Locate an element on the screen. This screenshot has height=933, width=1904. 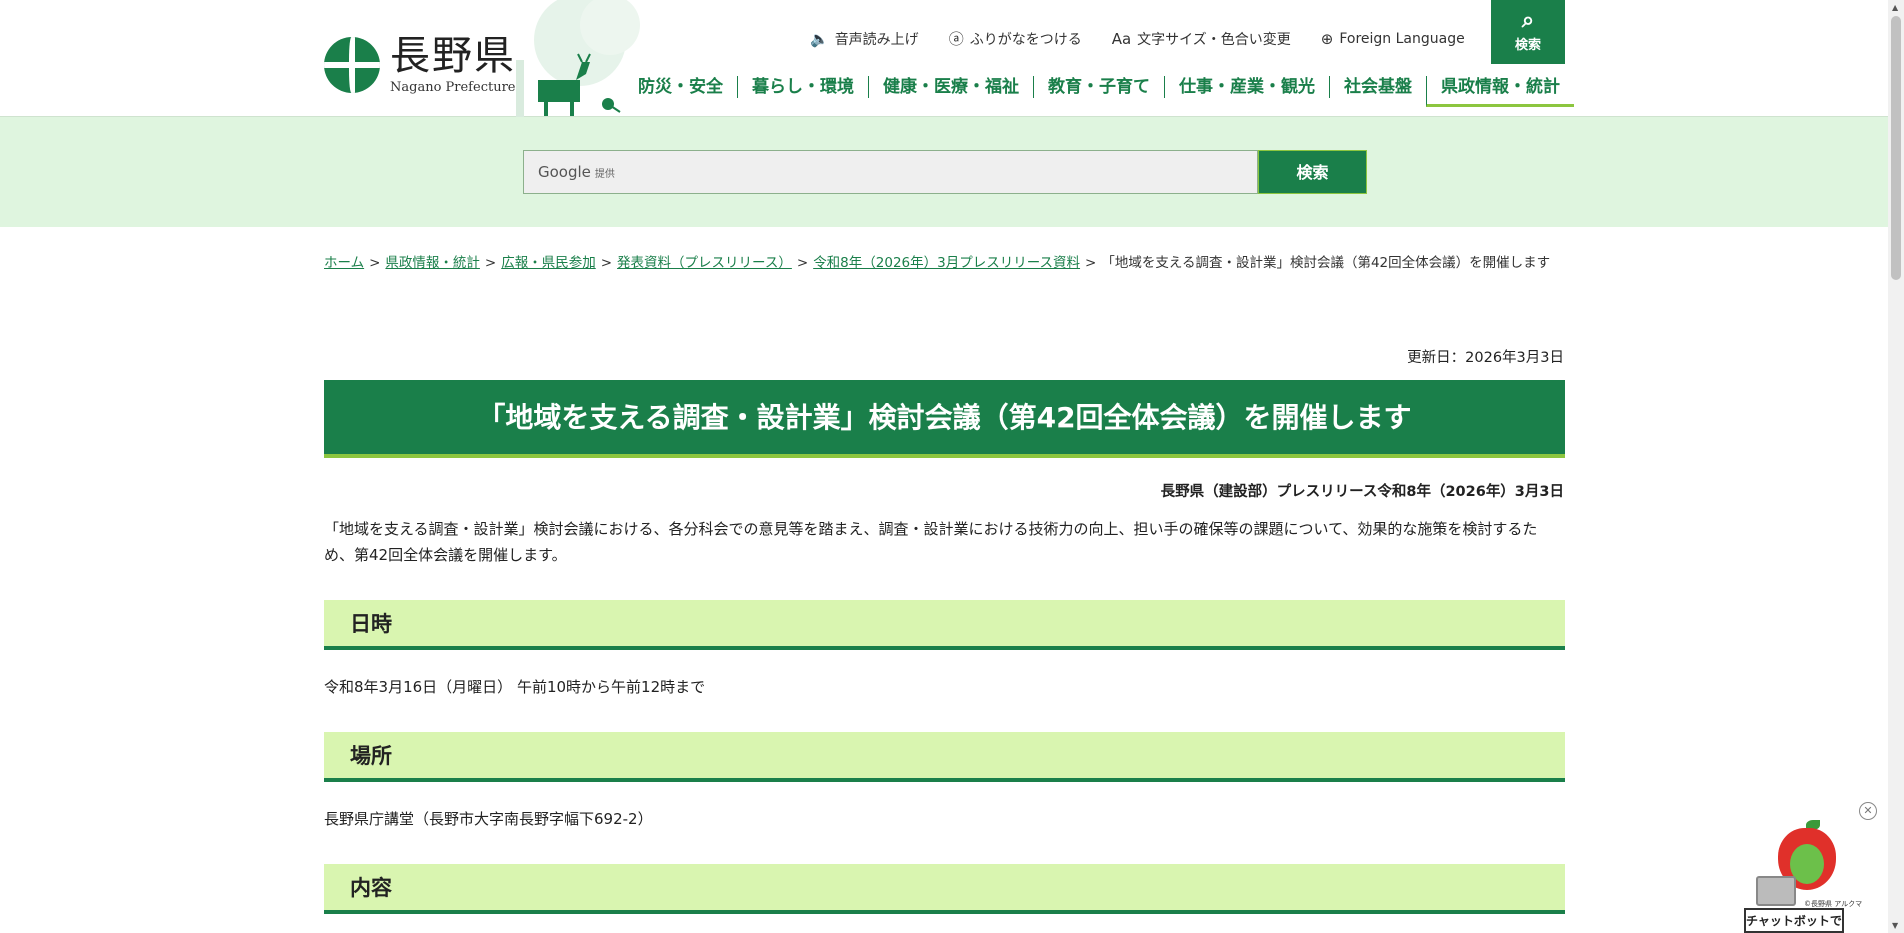
prefecture-emblem-icon is located at coordinates (352, 64).